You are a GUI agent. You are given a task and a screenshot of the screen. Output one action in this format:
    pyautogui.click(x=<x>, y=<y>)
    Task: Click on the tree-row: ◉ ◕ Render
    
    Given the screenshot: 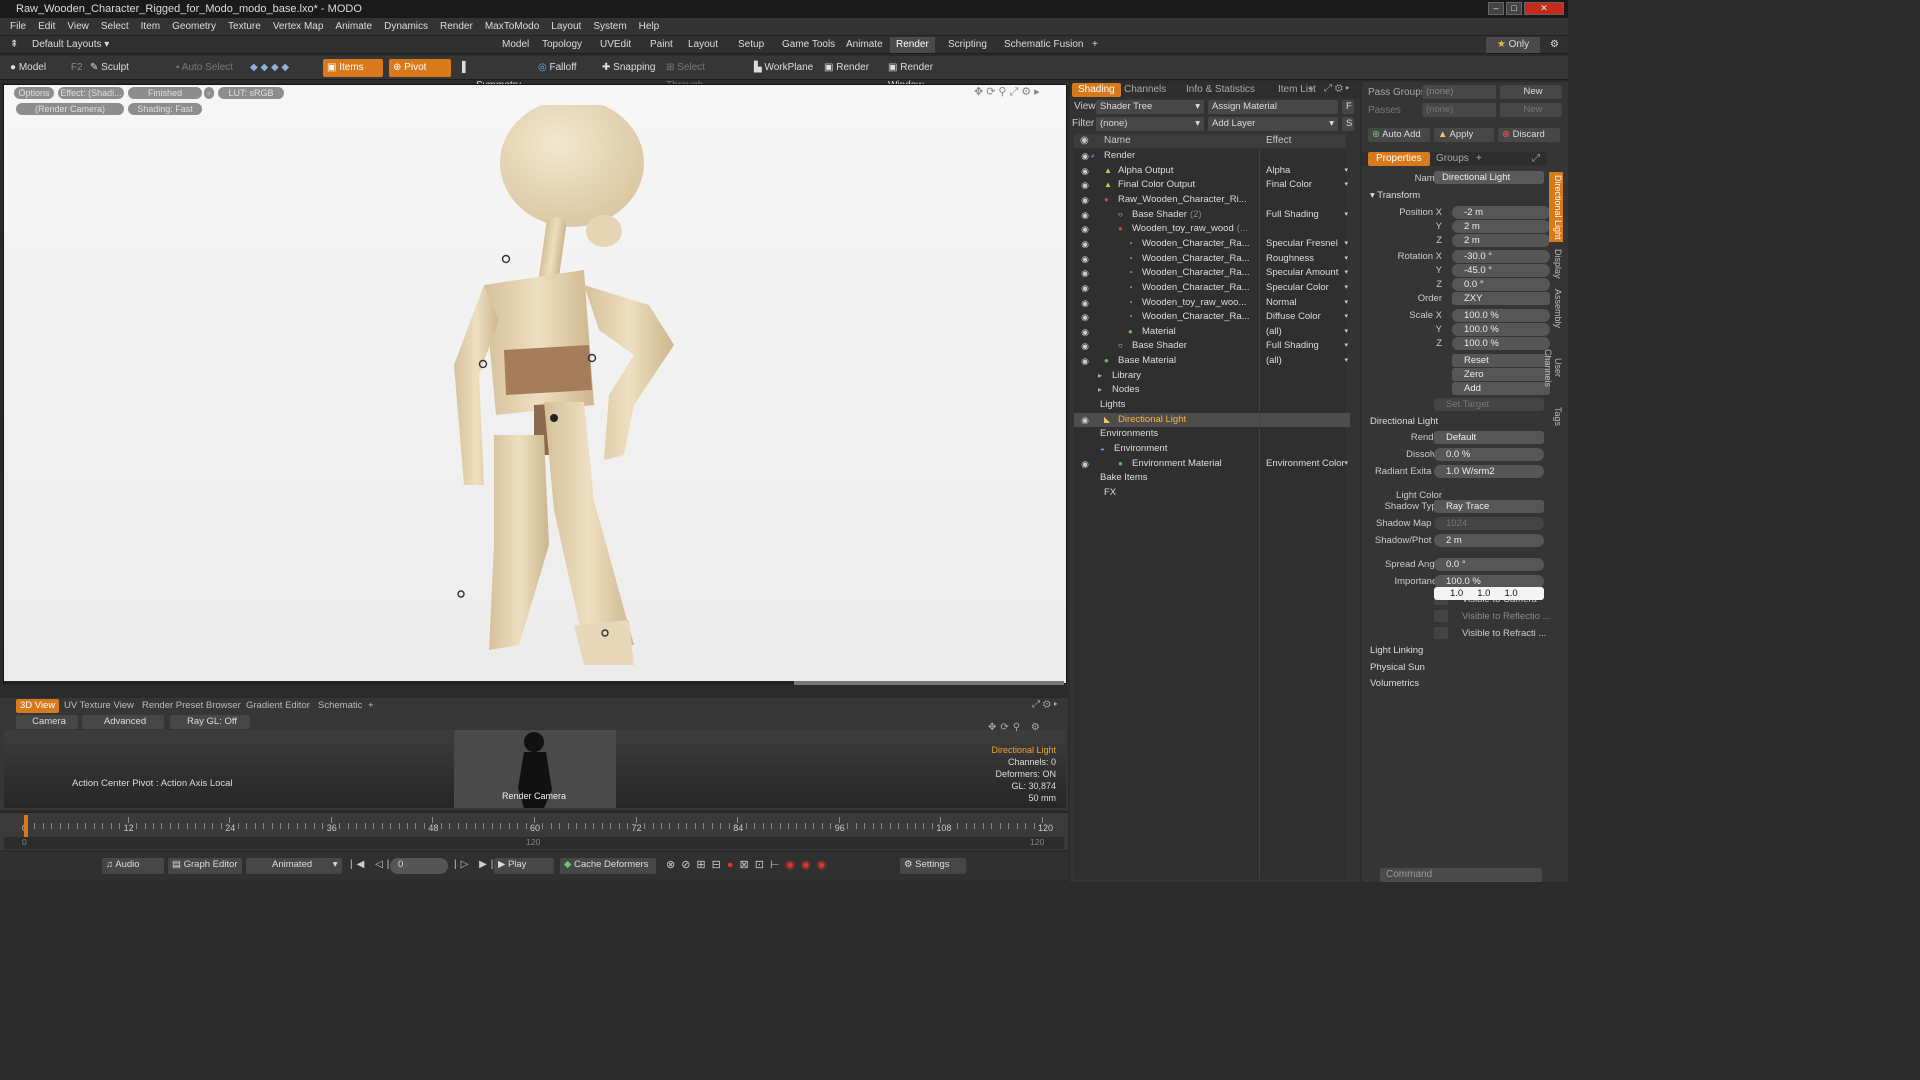 What is the action you would take?
    pyautogui.click(x=1212, y=156)
    